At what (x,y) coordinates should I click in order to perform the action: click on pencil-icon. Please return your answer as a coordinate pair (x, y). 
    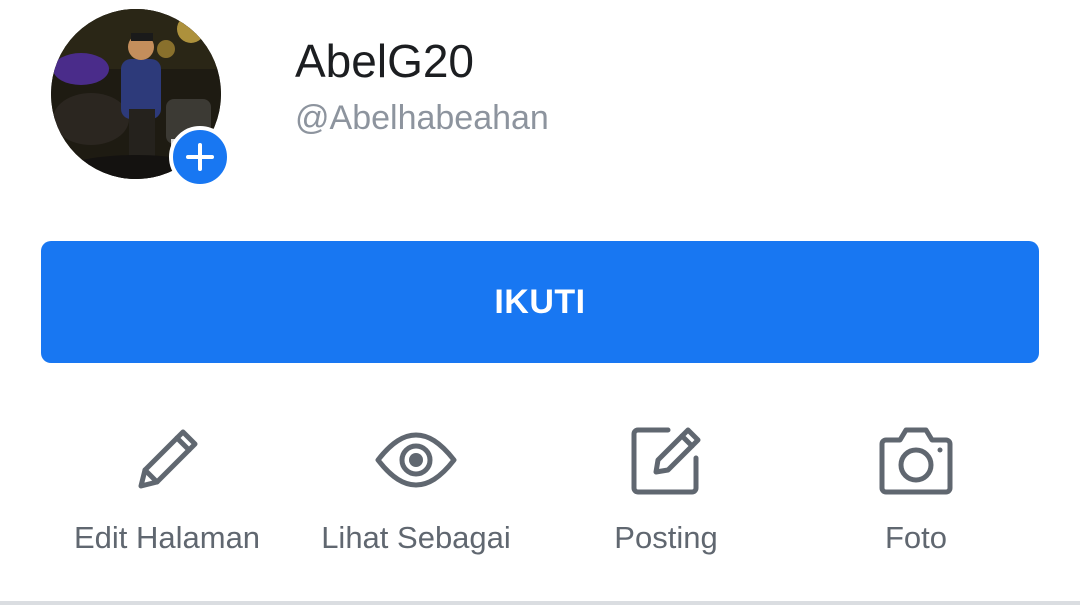
    Looking at the image, I should click on (168, 459).